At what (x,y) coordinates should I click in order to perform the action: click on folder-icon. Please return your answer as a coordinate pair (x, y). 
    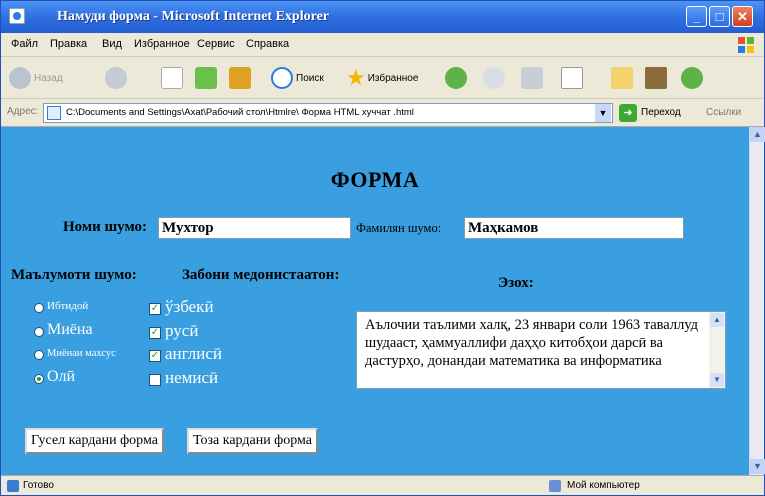
    Looking at the image, I should click on (622, 78).